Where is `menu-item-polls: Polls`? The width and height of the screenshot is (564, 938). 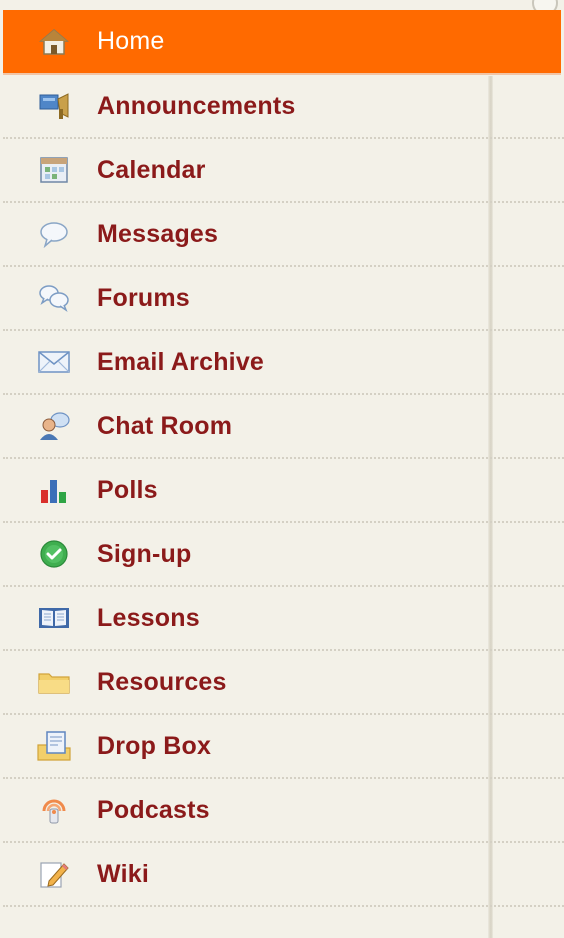 menu-item-polls: Polls is located at coordinates (283, 491).